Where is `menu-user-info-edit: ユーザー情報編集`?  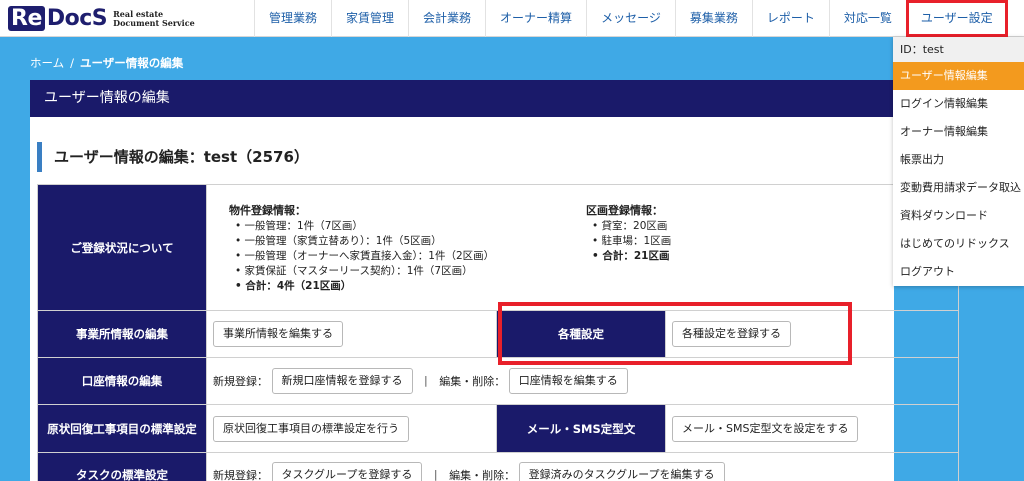
menu-user-info-edit: ユーザー情報編集 is located at coordinates (958, 76).